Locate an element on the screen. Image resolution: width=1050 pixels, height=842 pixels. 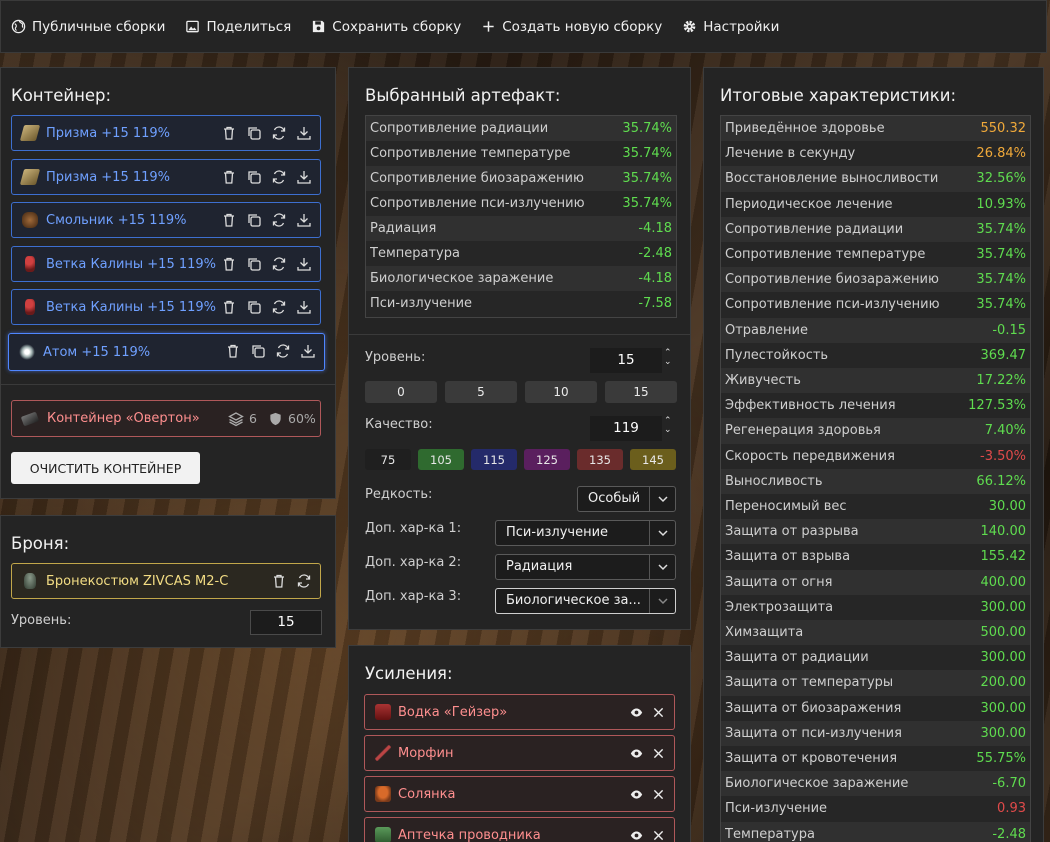
container-slot-selected: Атом +15 119% is located at coordinates (166, 352).